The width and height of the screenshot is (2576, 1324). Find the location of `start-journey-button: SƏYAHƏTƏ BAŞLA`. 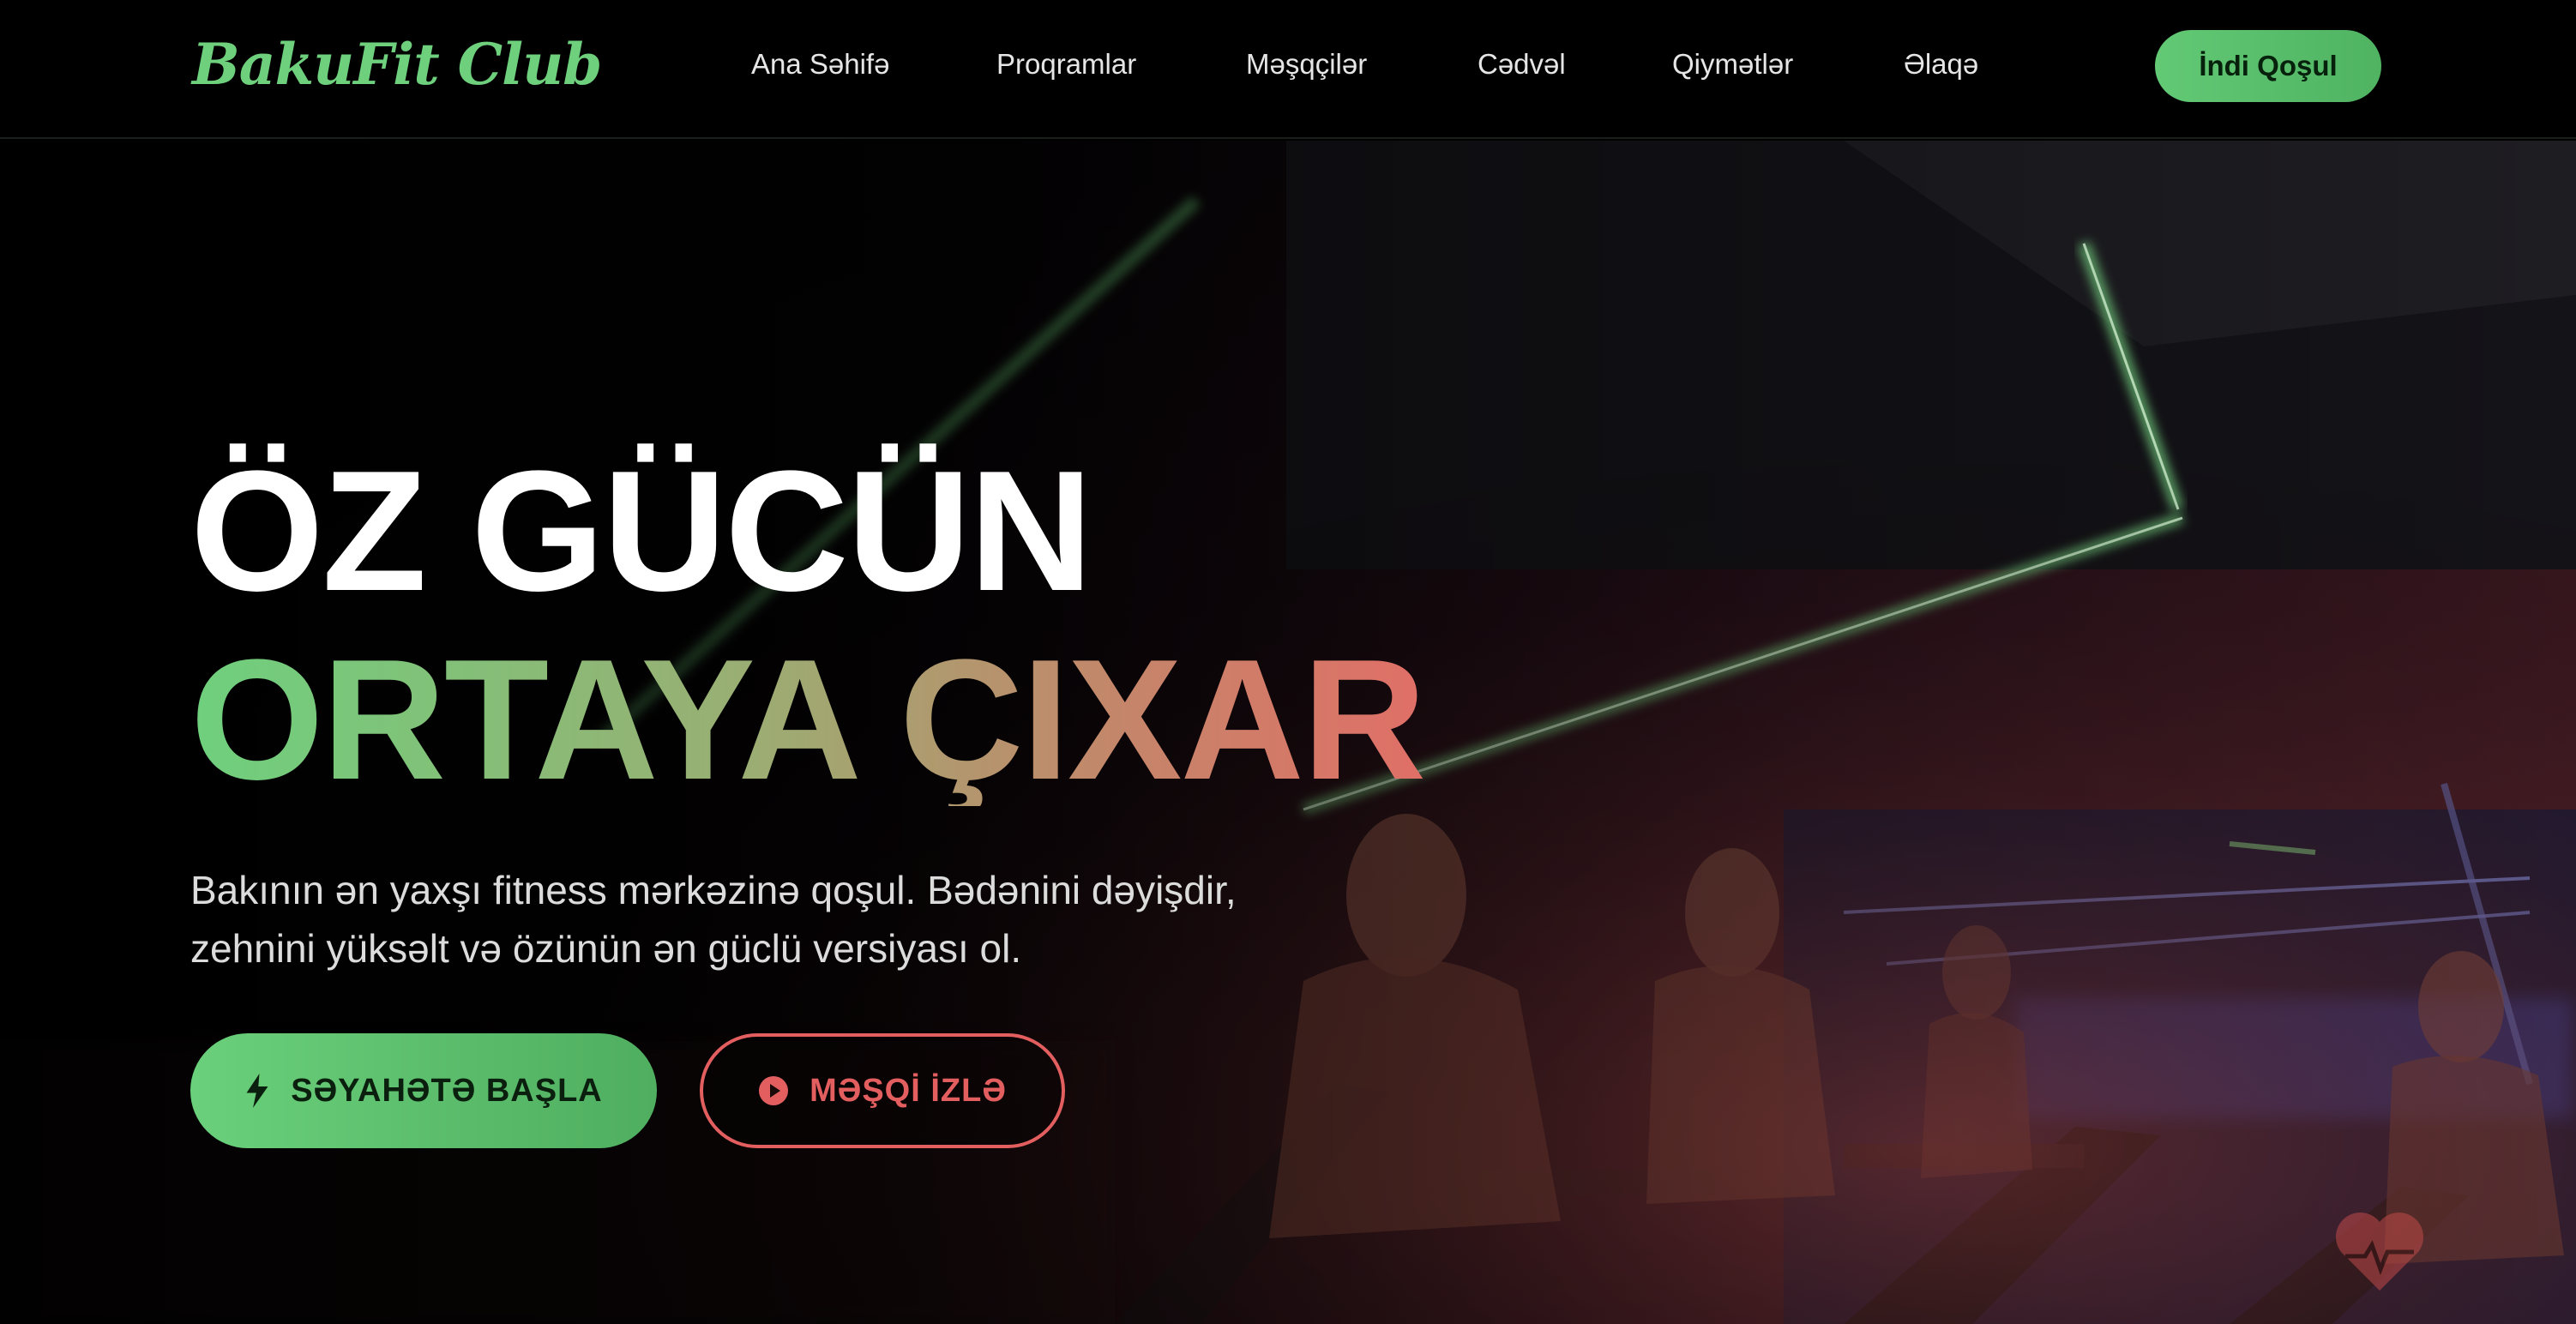

start-journey-button: SƏYAHƏTƏ BAŞLA is located at coordinates (423, 1090).